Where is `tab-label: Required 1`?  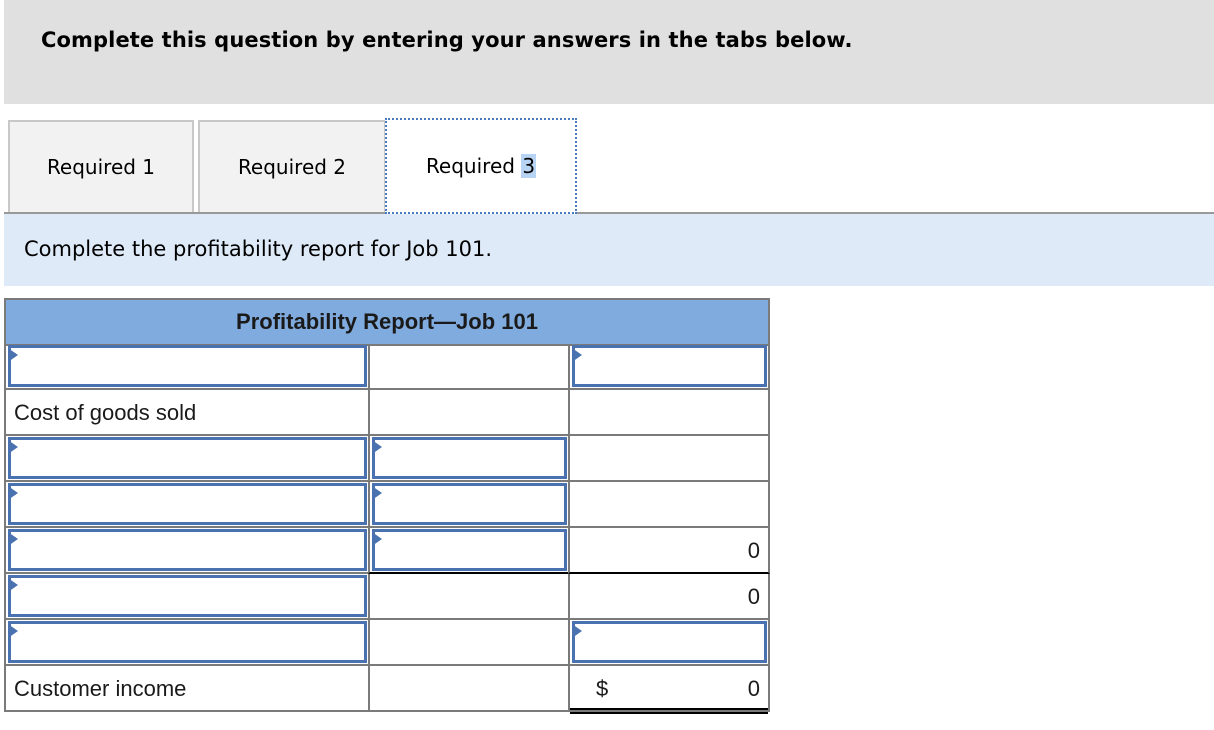
tab-label: Required 1 is located at coordinates (101, 167).